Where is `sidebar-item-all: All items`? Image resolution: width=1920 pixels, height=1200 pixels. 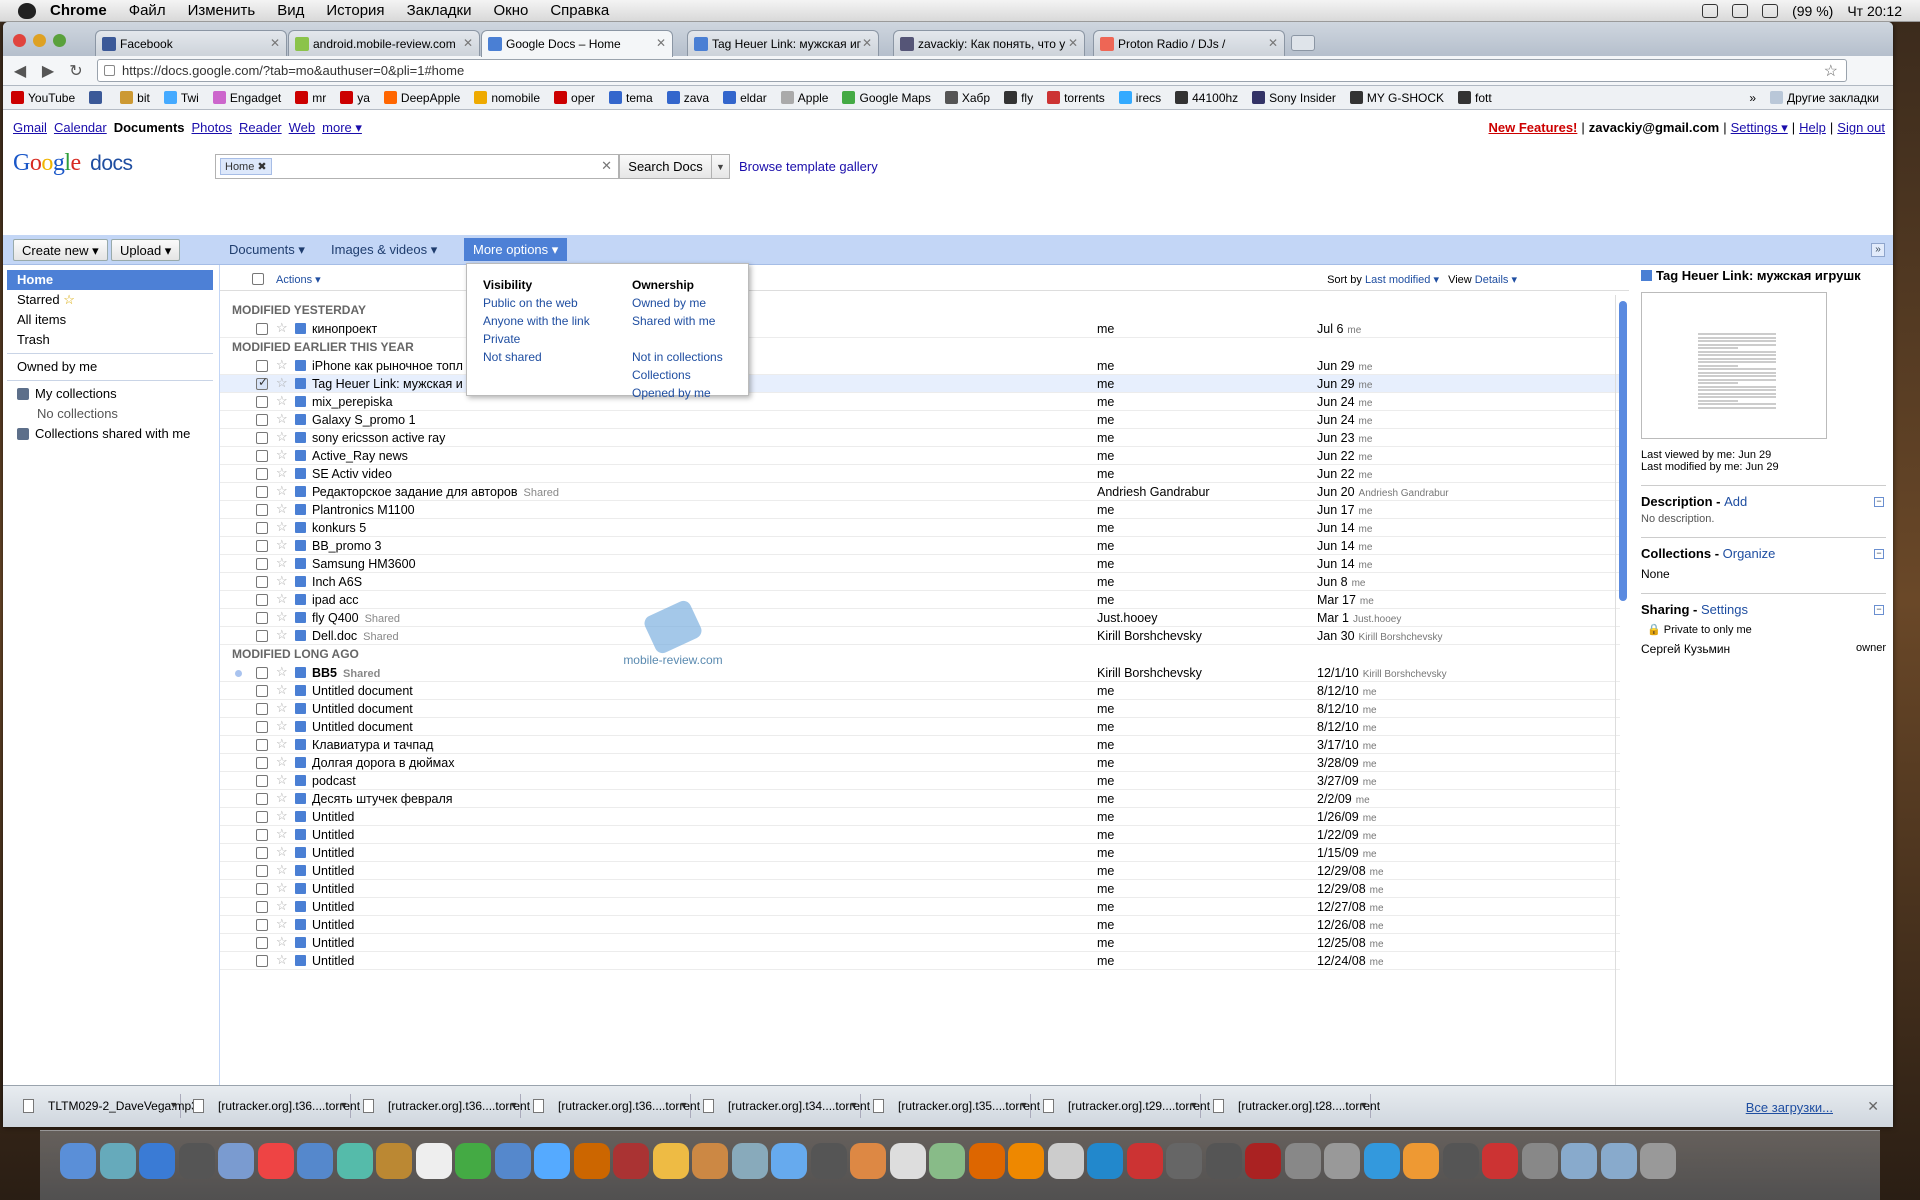 sidebar-item-all: All items is located at coordinates (110, 320).